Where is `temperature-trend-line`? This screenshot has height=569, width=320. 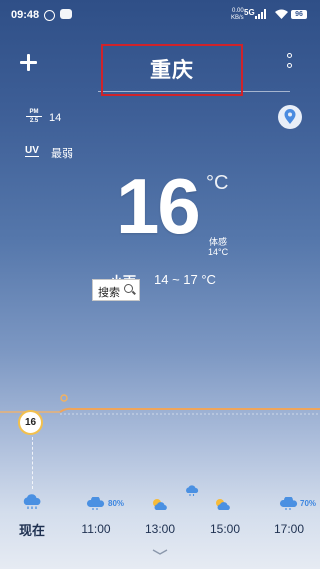
temperature-trend-line is located at coordinates (160, 411).